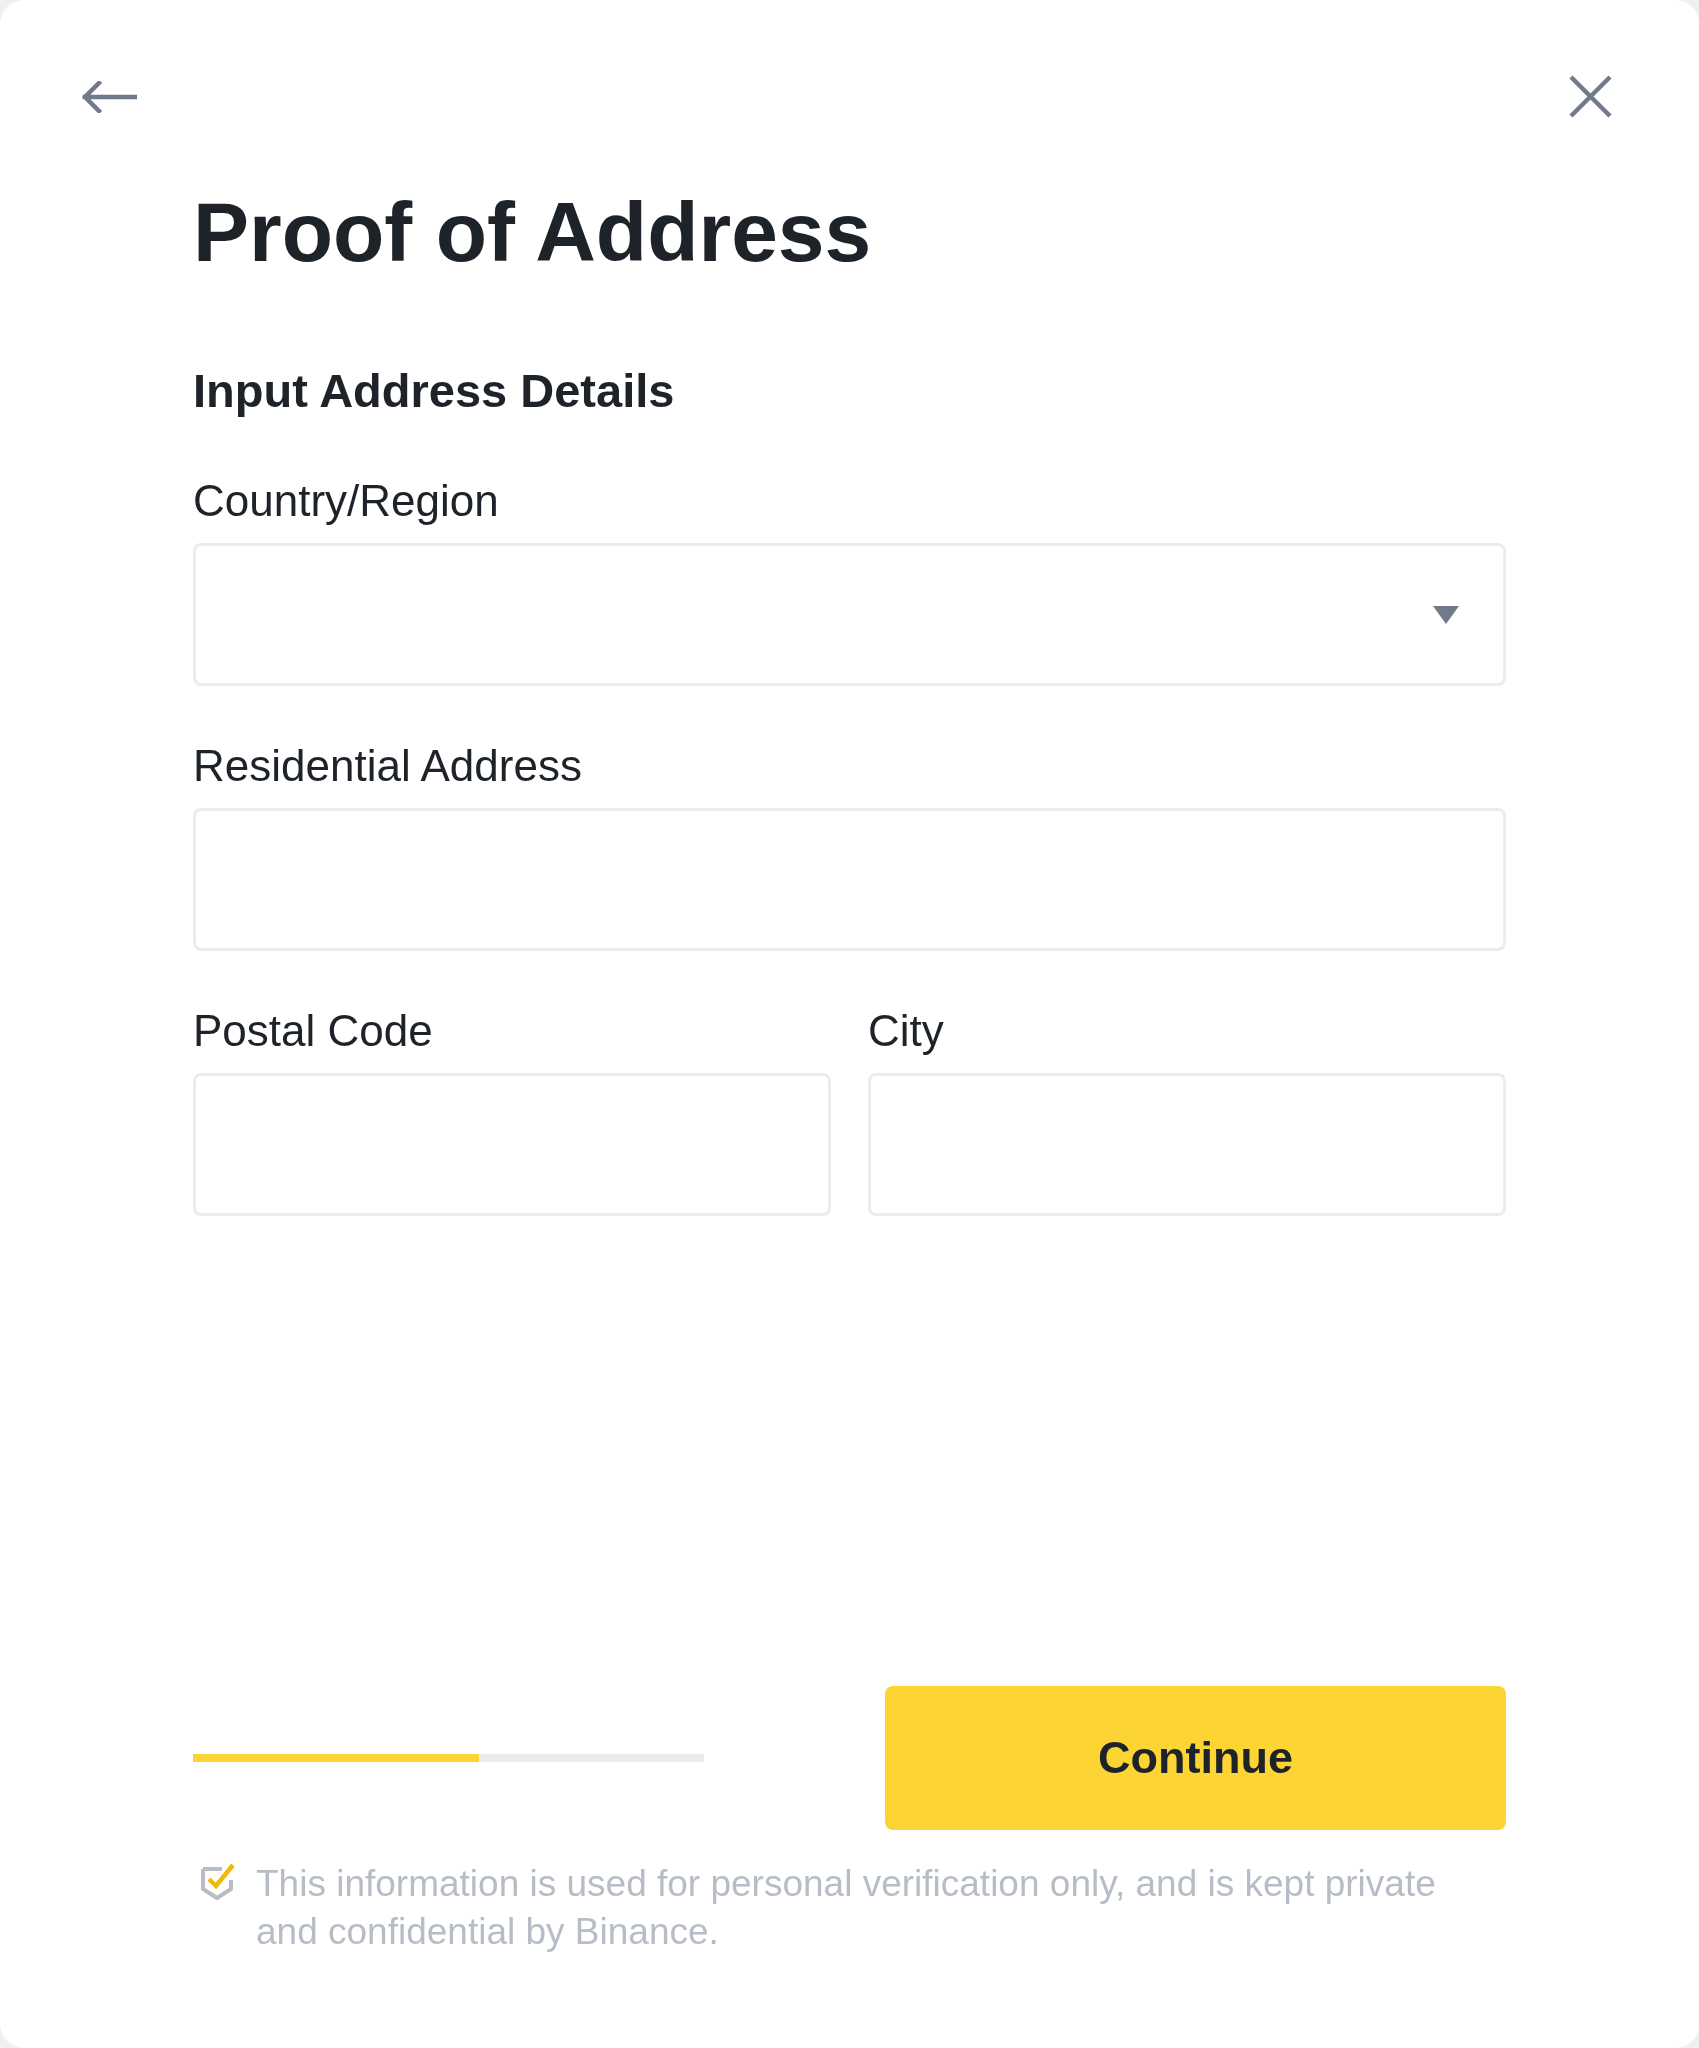 Image resolution: width=1699 pixels, height=2048 pixels. Describe the element at coordinates (533, 232) in the screenshot. I see `page-title: Proof of Address` at that location.